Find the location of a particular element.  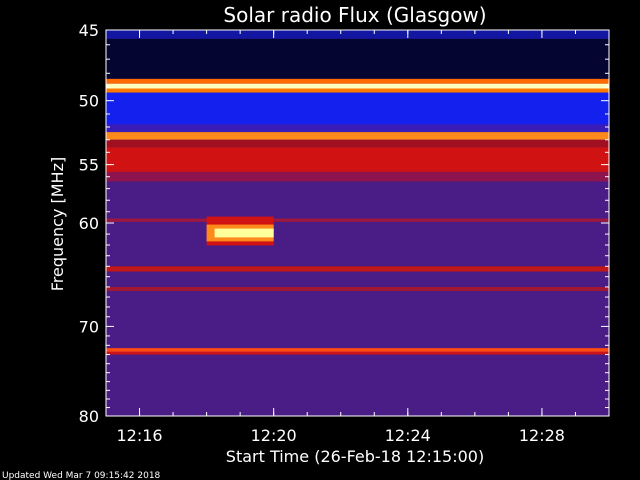

chart-title: Solar radio Flux (Glasgow) is located at coordinates (354, 15).